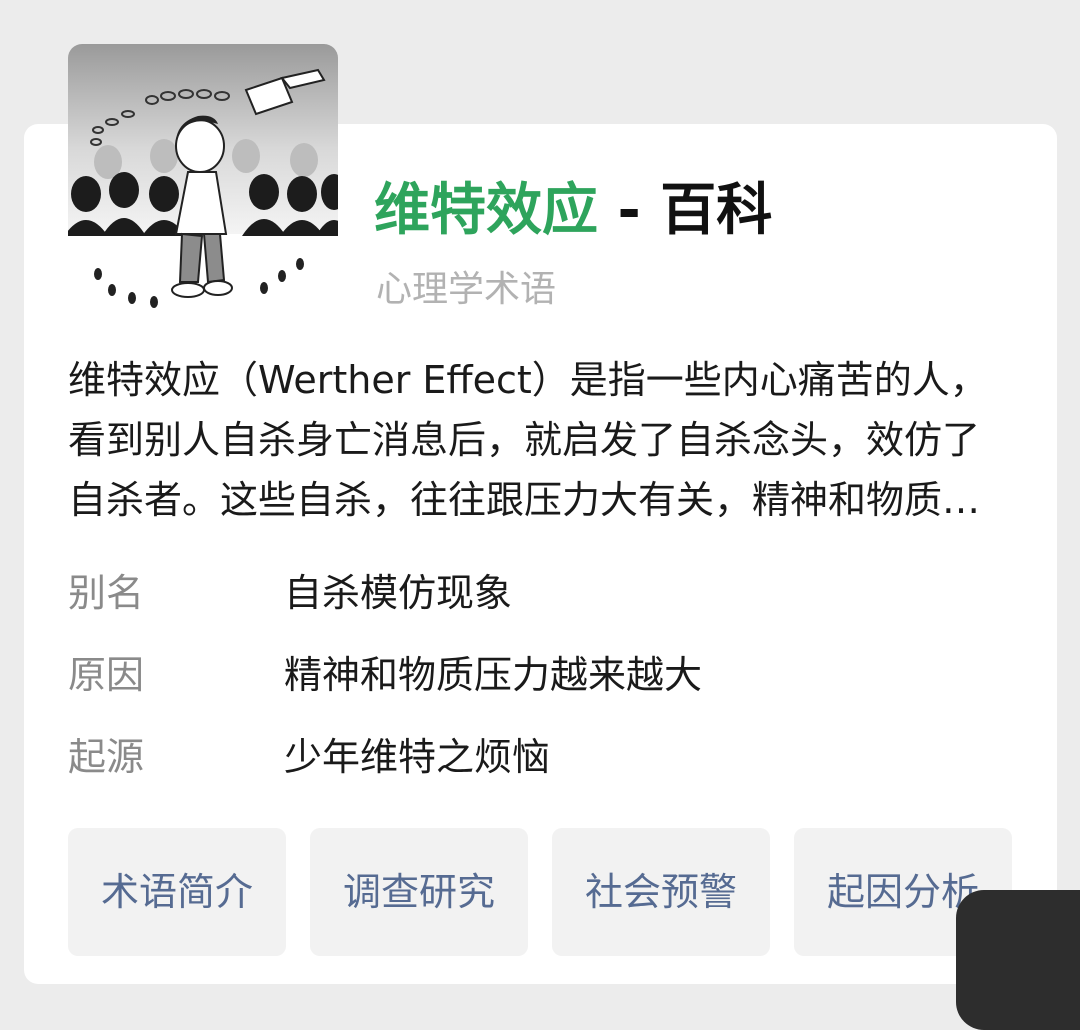 This screenshot has width=1080, height=1030. I want to click on attribute-value: 精神和物质压力越来越大, so click(493, 675).